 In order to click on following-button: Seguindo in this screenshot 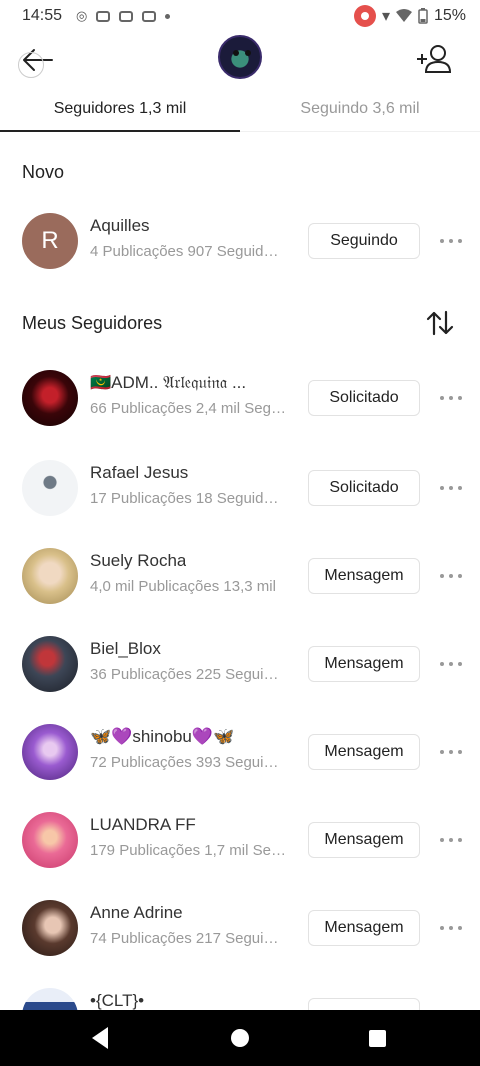, I will do `click(364, 241)`.